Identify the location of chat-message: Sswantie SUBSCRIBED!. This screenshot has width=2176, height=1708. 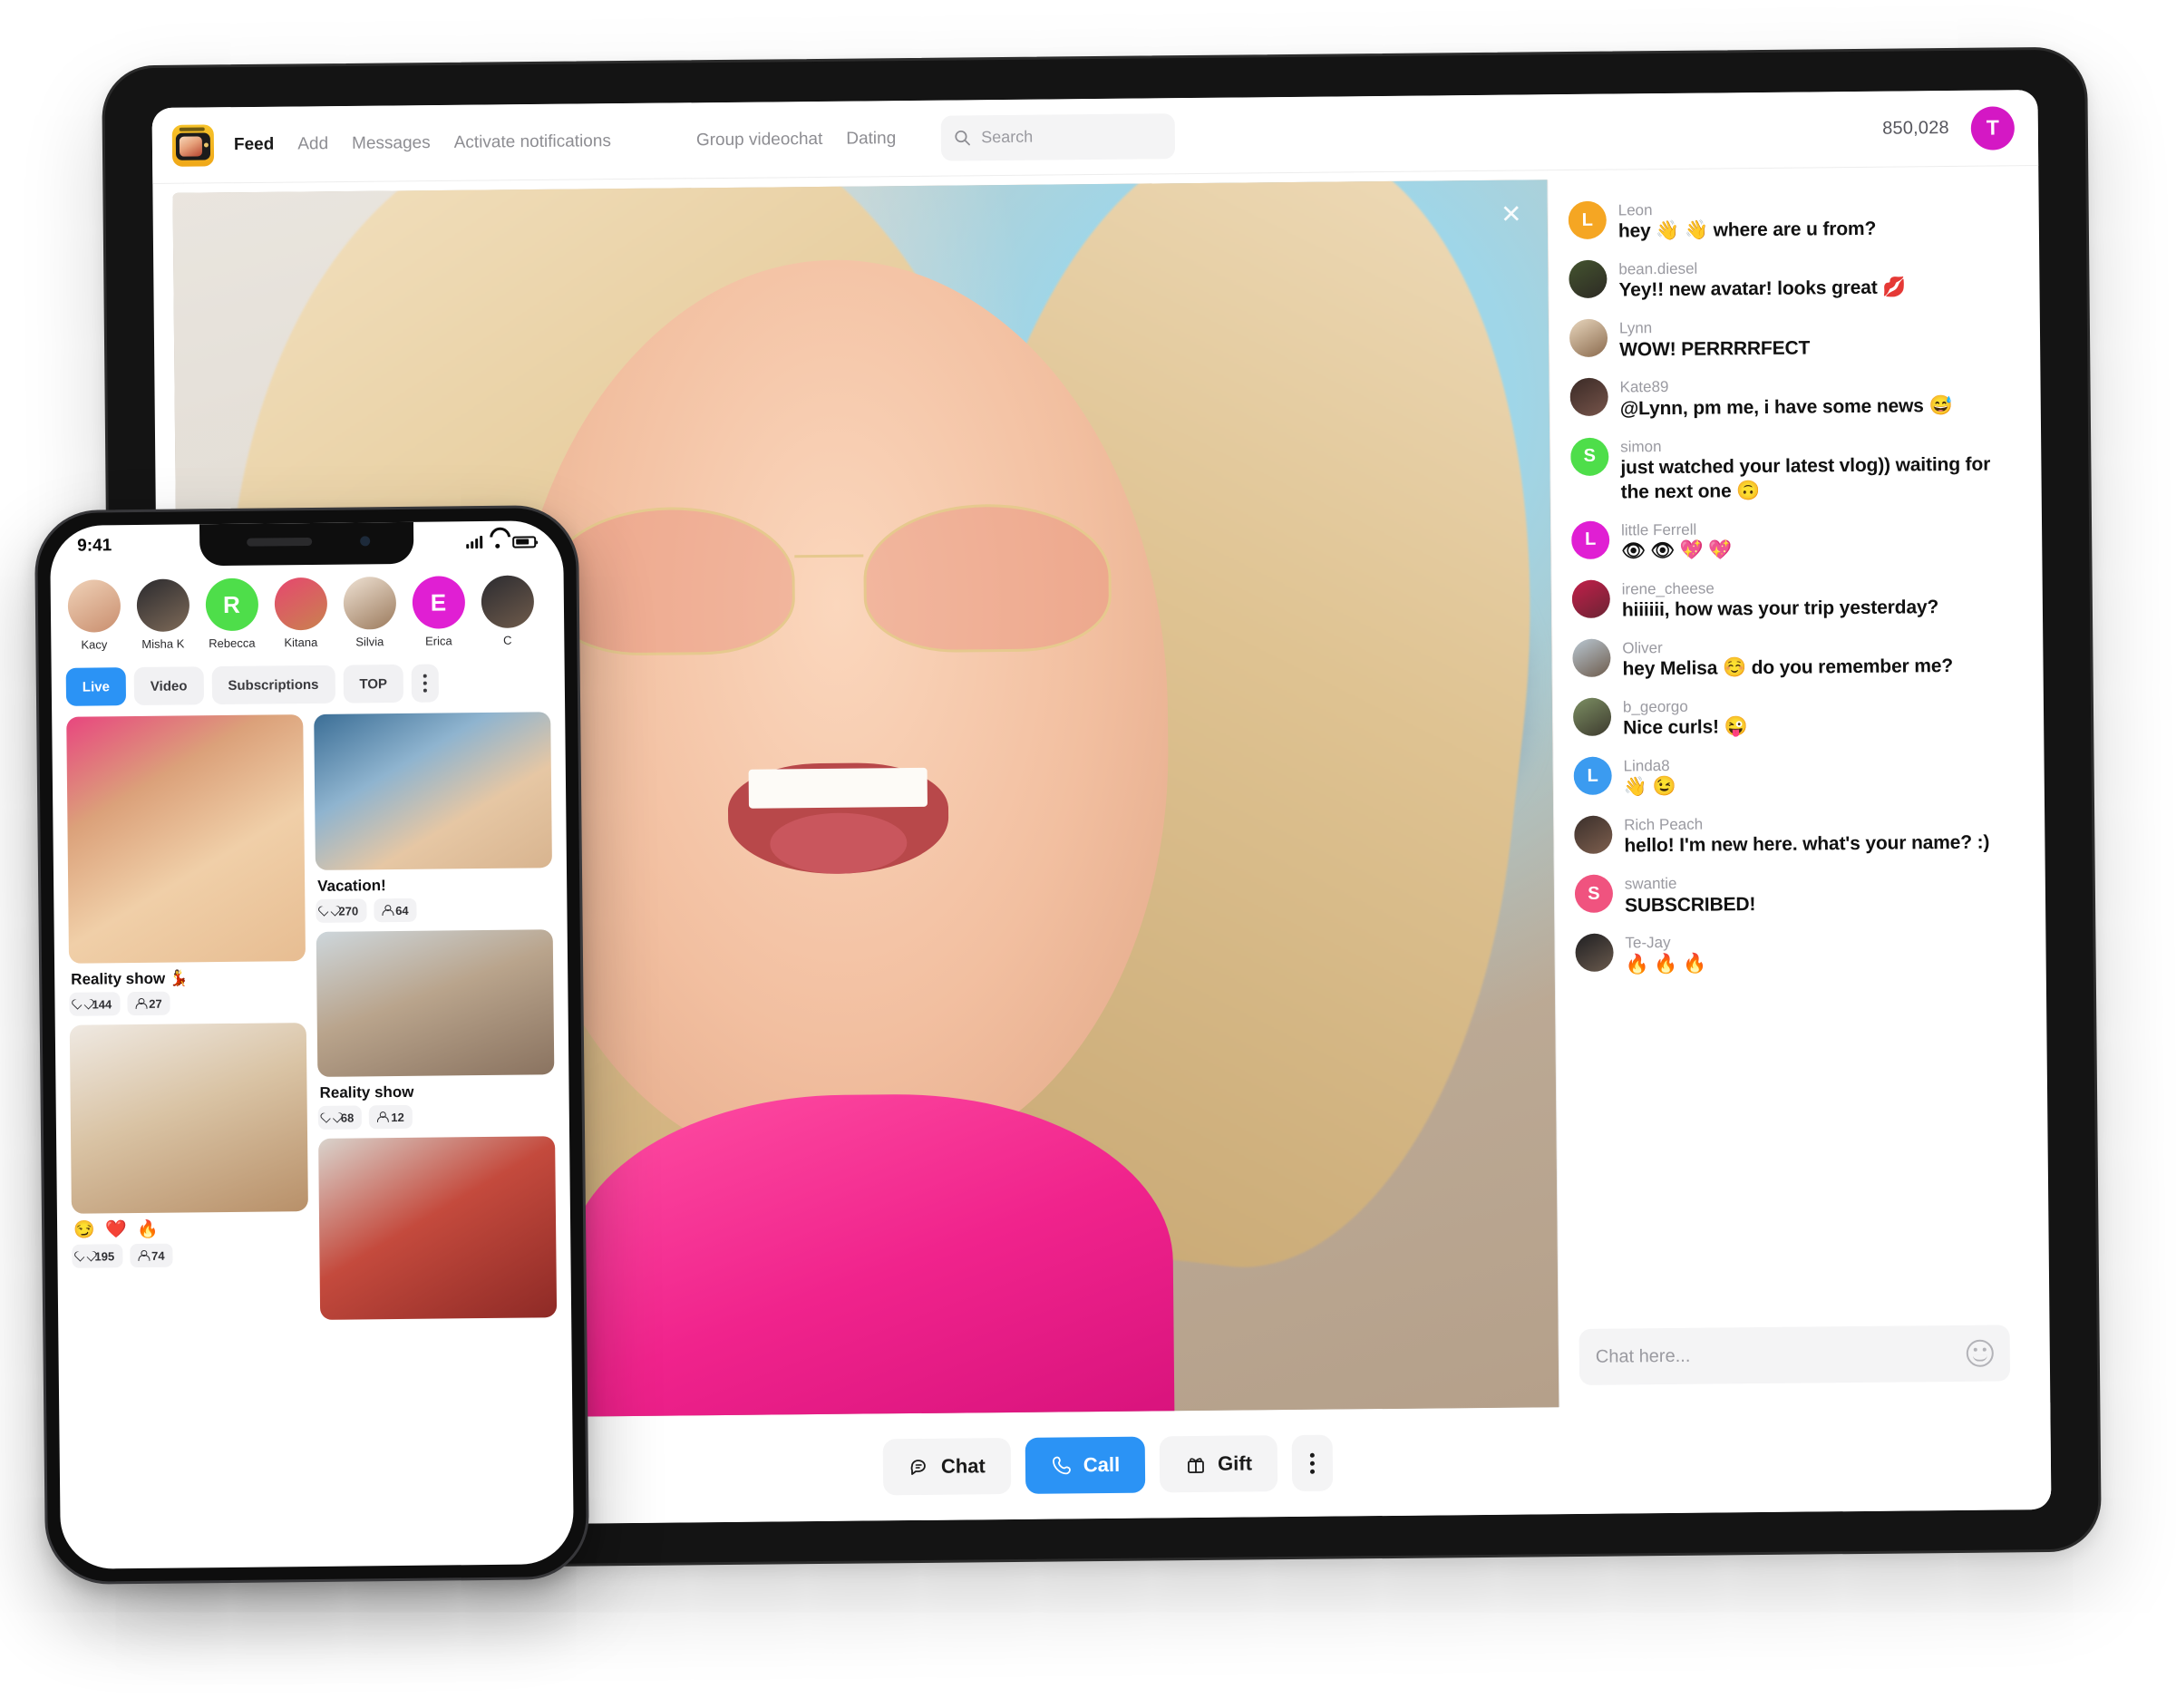
(1790, 895).